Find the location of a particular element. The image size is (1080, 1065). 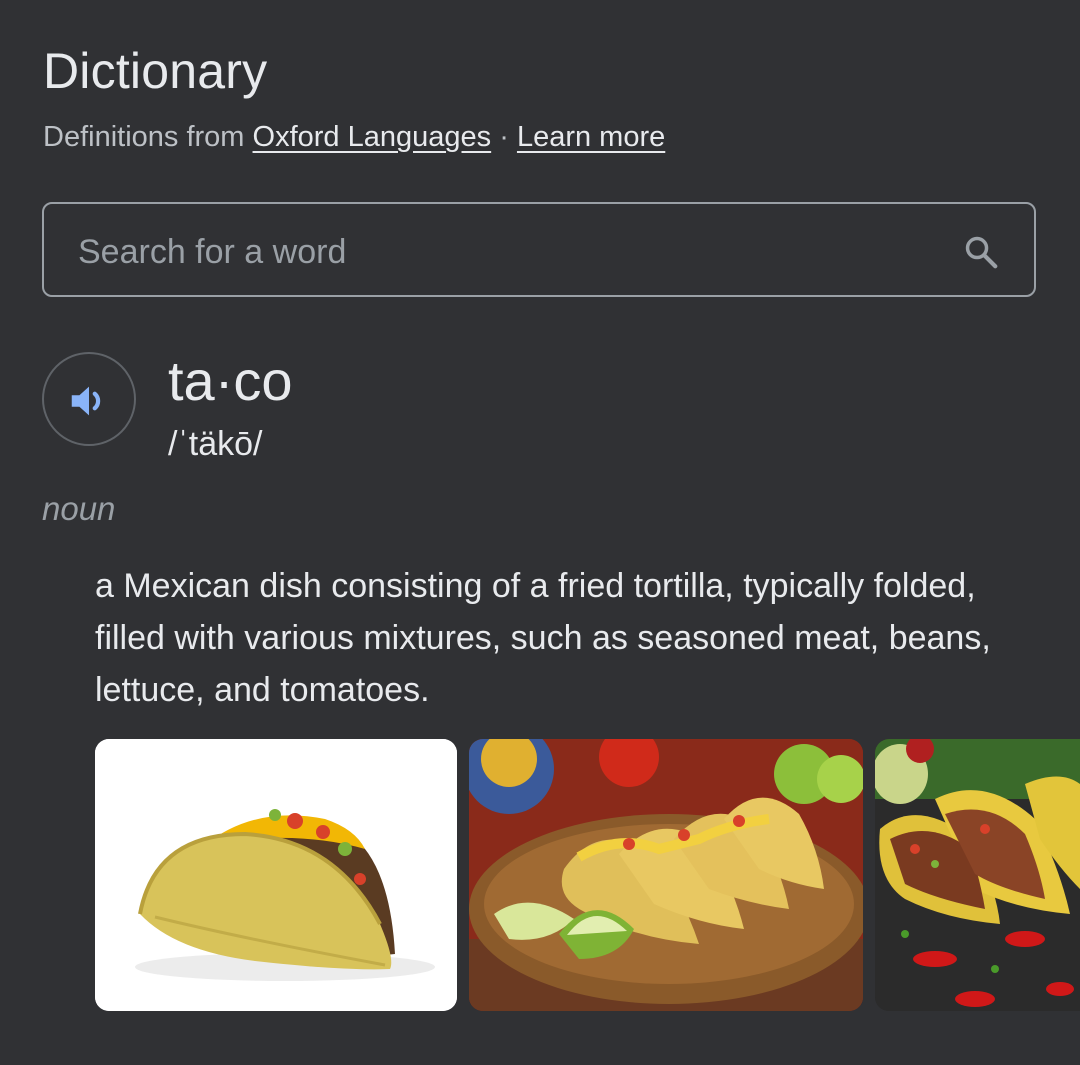

search-box is located at coordinates (539, 249).